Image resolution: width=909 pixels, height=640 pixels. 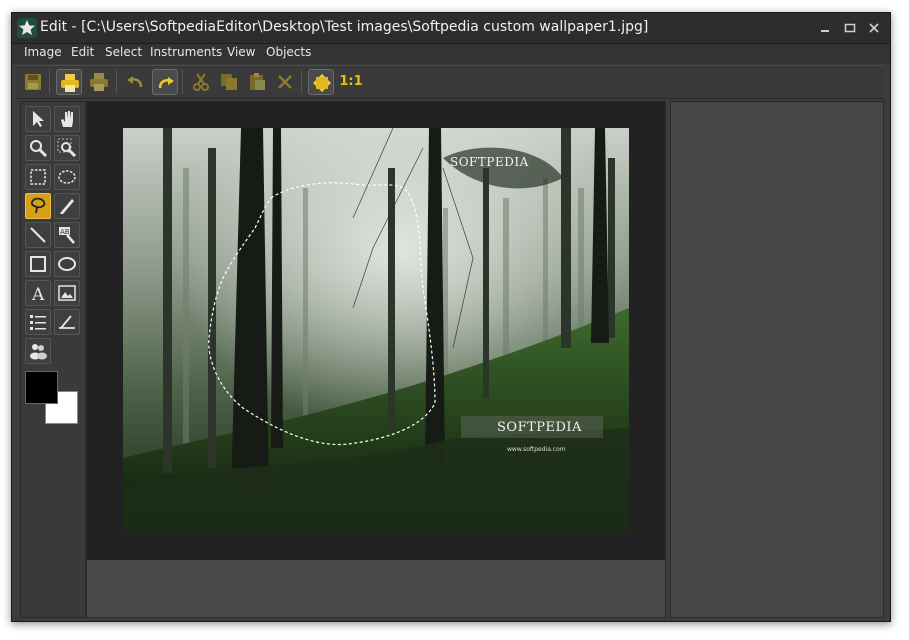 I want to click on objects-group-tool, so click(x=38, y=351).